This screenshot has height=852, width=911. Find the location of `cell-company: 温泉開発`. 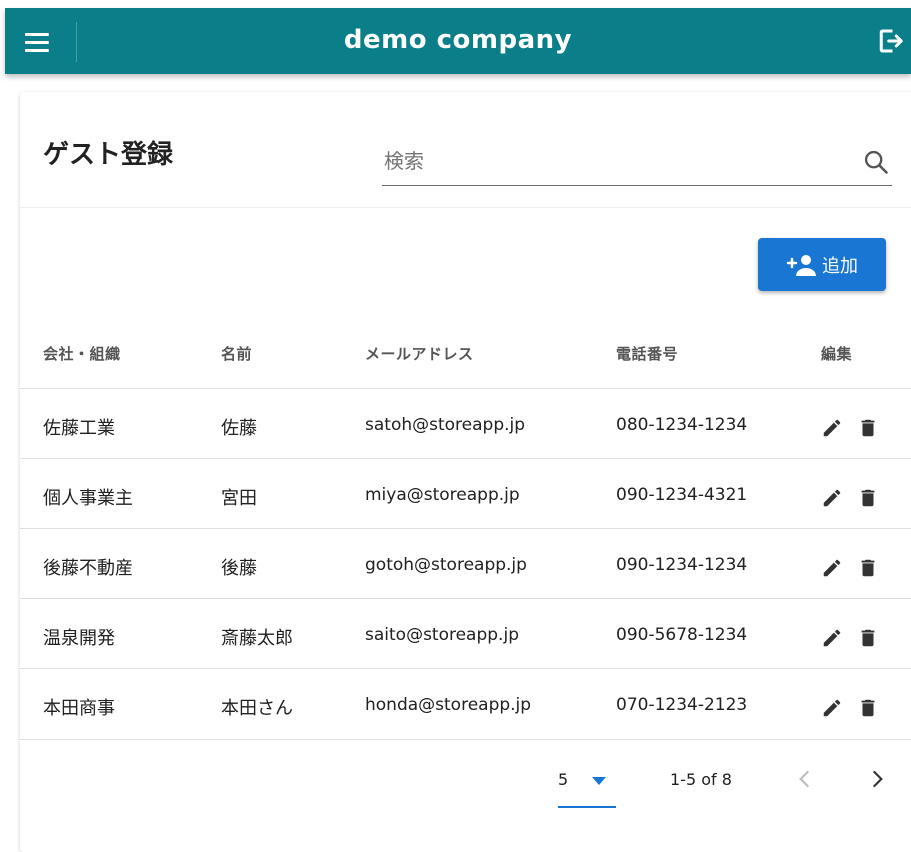

cell-company: 温泉開発 is located at coordinates (79, 638).